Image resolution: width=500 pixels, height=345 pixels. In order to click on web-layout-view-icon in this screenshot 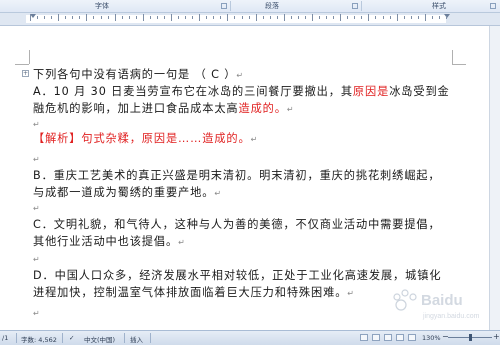, I will do `click(388, 337)`.